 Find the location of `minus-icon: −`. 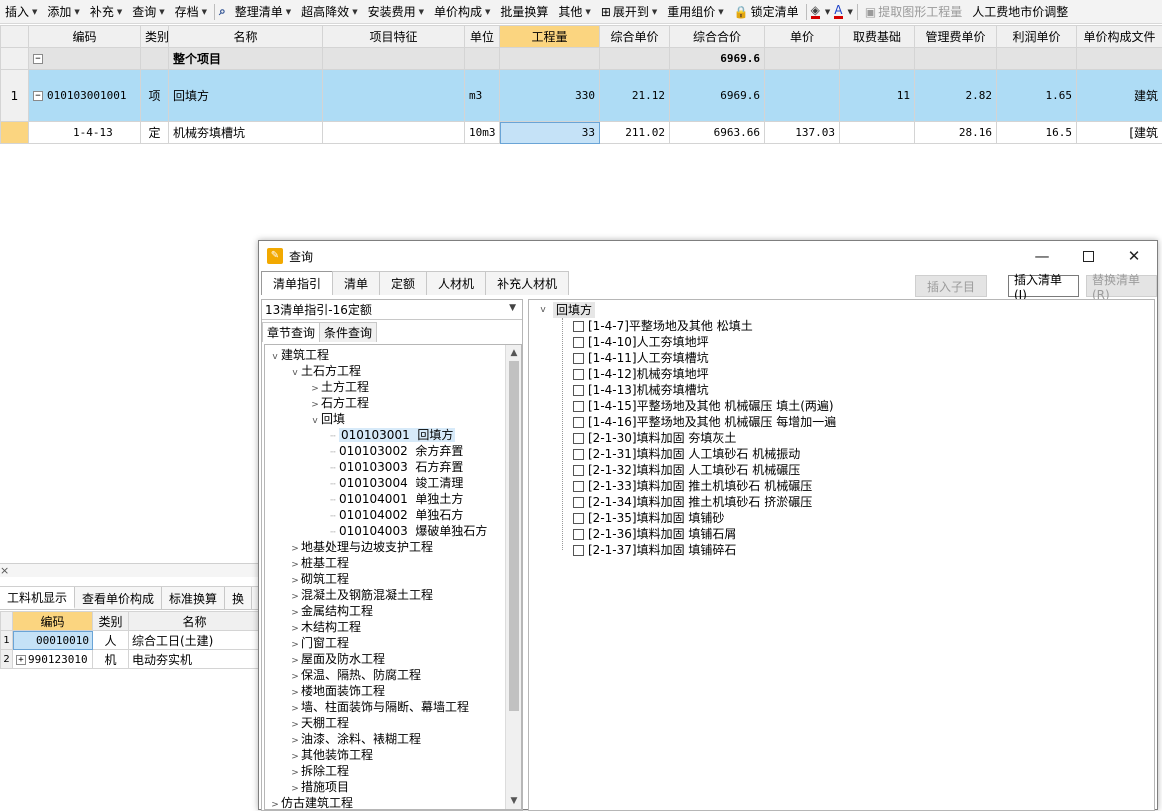

minus-icon: − is located at coordinates (38, 96).